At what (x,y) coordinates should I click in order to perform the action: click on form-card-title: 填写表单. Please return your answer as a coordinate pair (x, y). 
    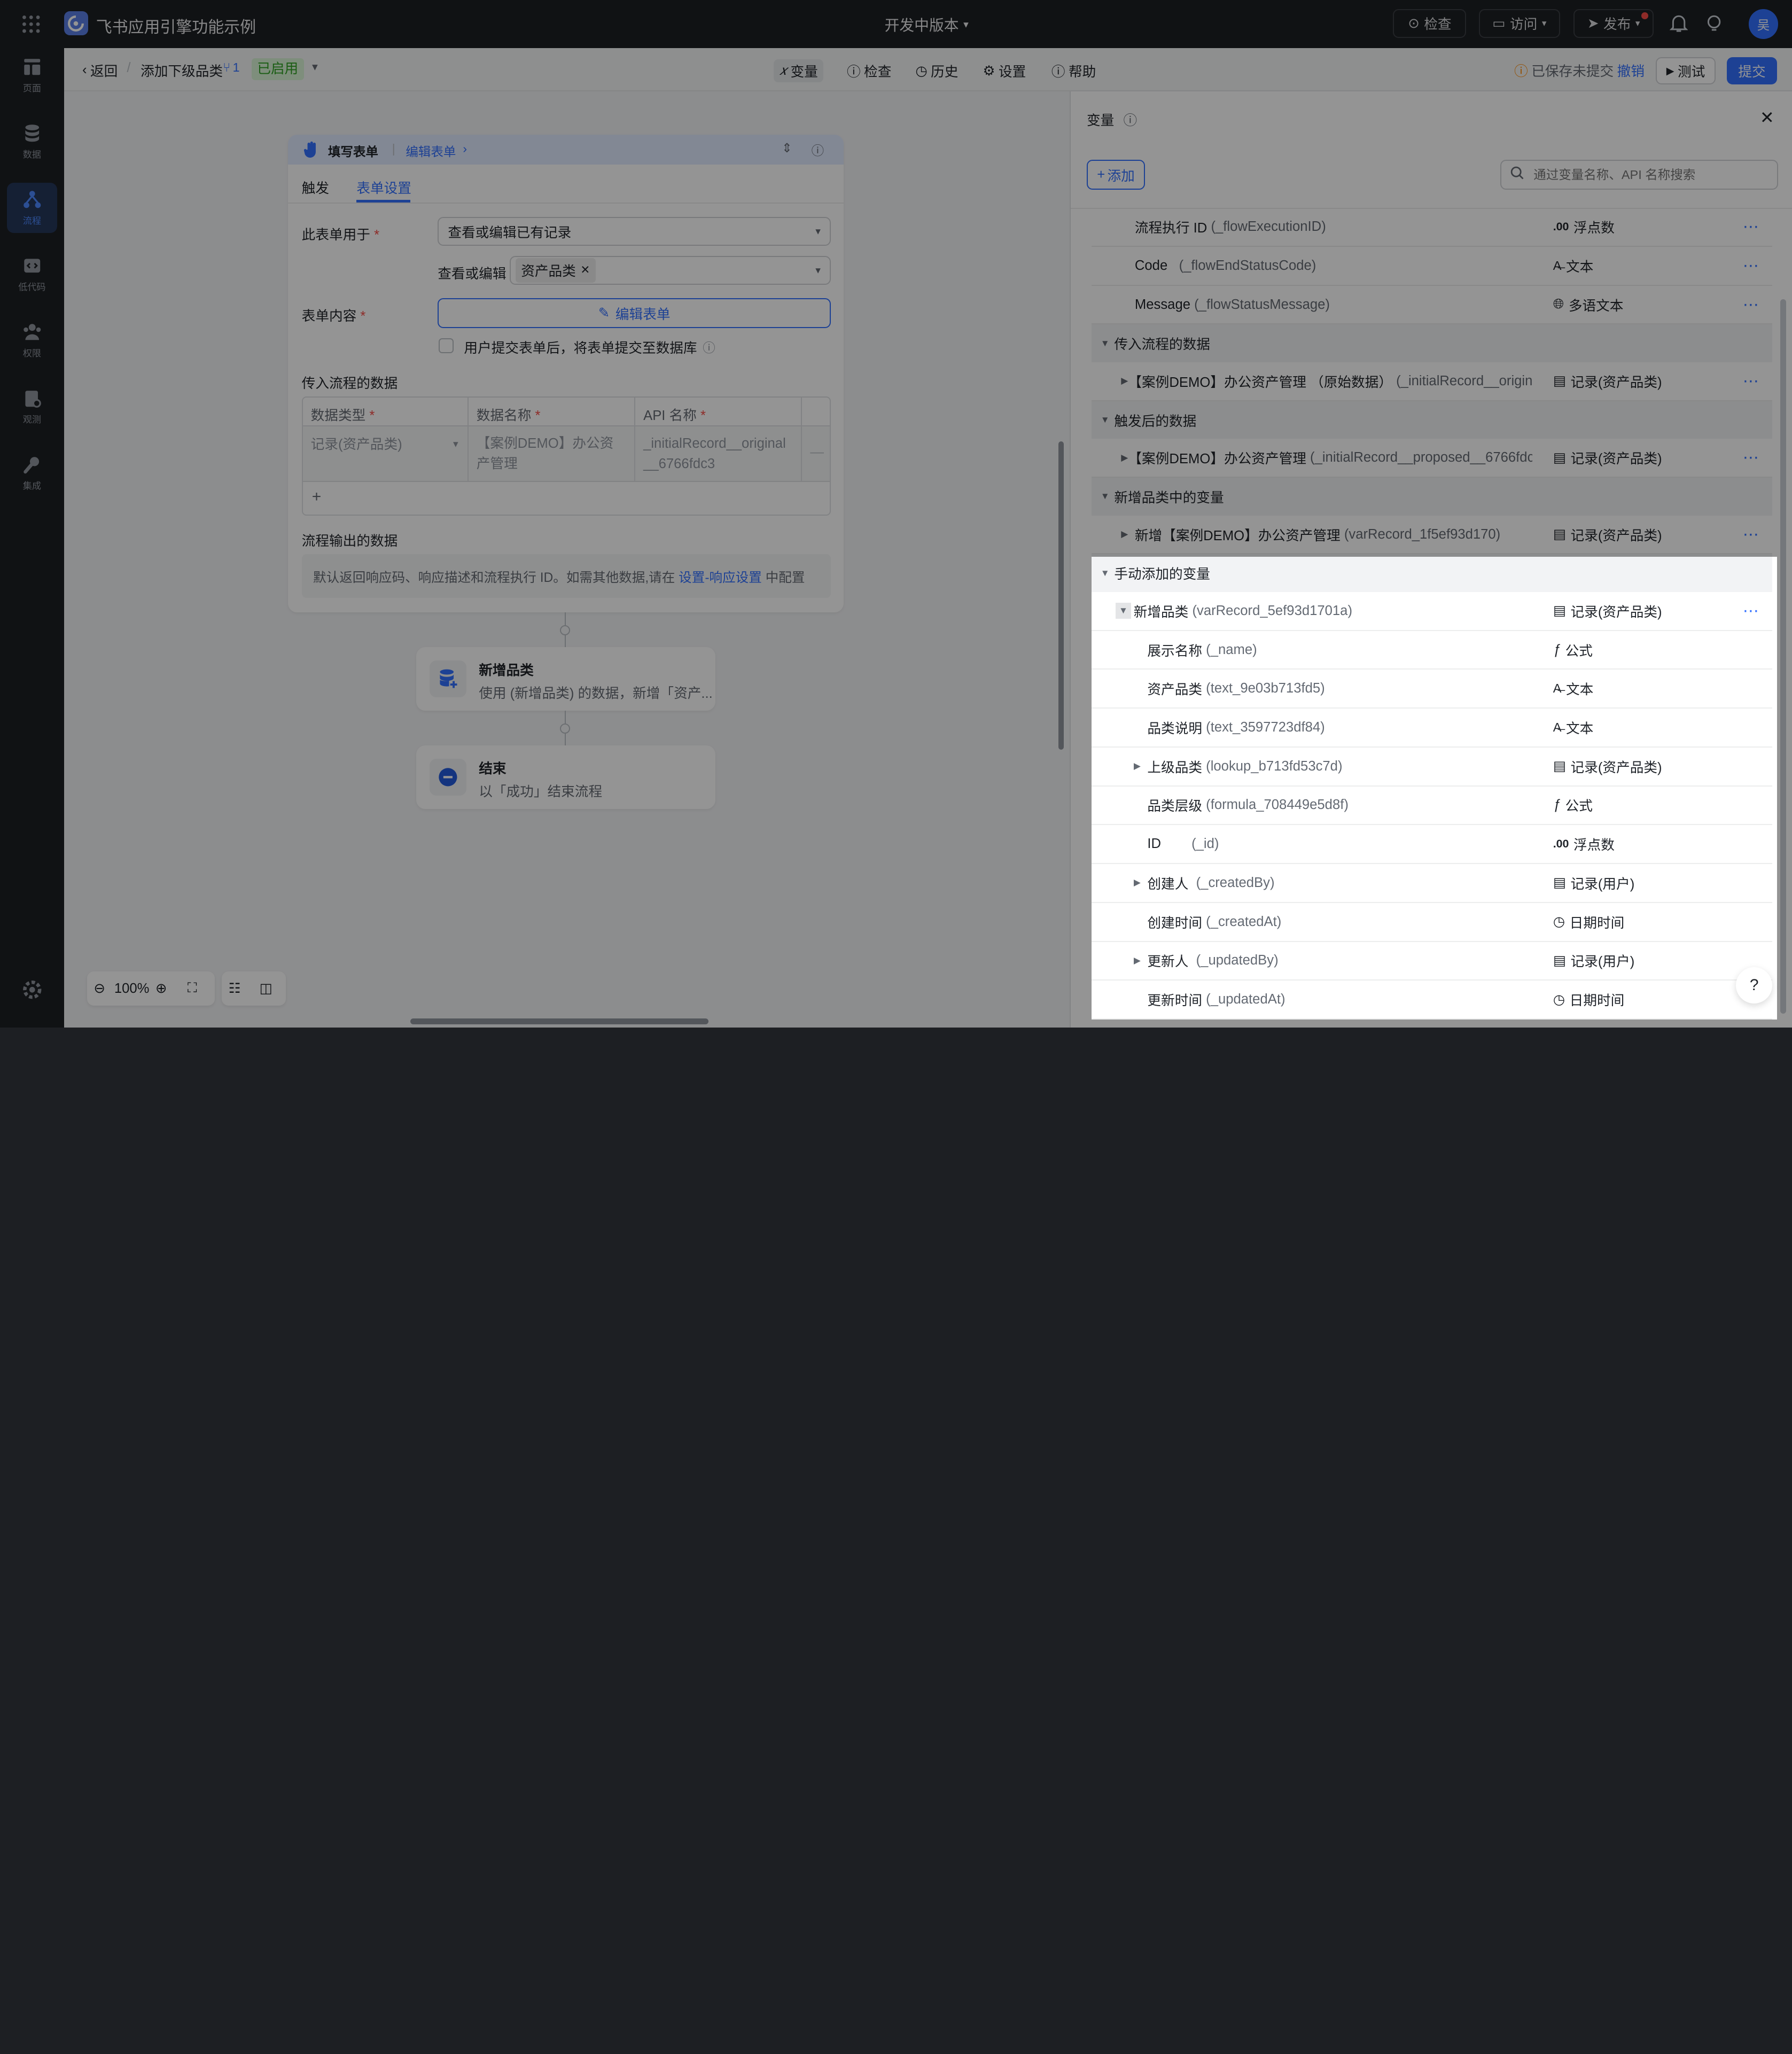
    Looking at the image, I should click on (353, 152).